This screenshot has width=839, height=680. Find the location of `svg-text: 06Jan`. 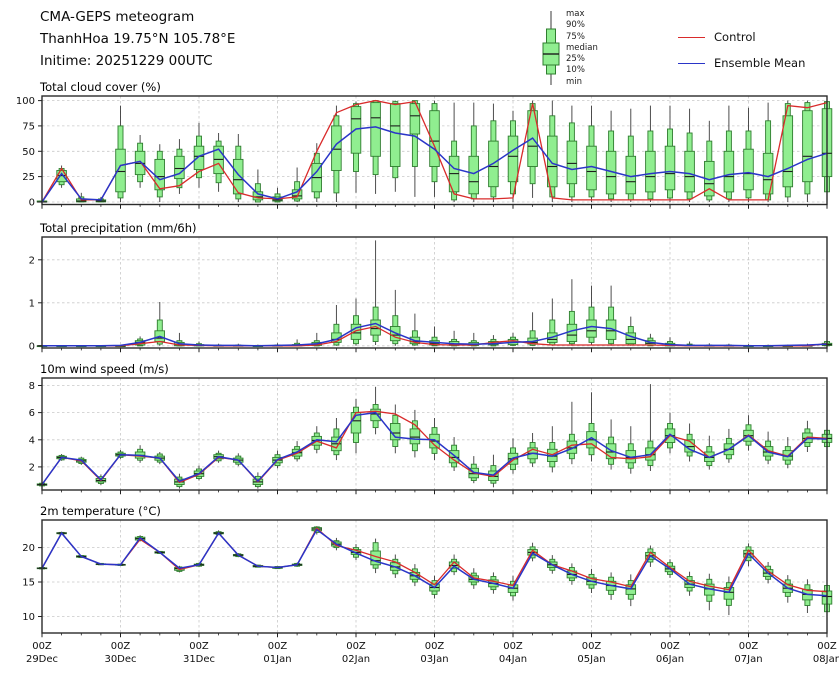

svg-text: 06Jan is located at coordinates (670, 659).